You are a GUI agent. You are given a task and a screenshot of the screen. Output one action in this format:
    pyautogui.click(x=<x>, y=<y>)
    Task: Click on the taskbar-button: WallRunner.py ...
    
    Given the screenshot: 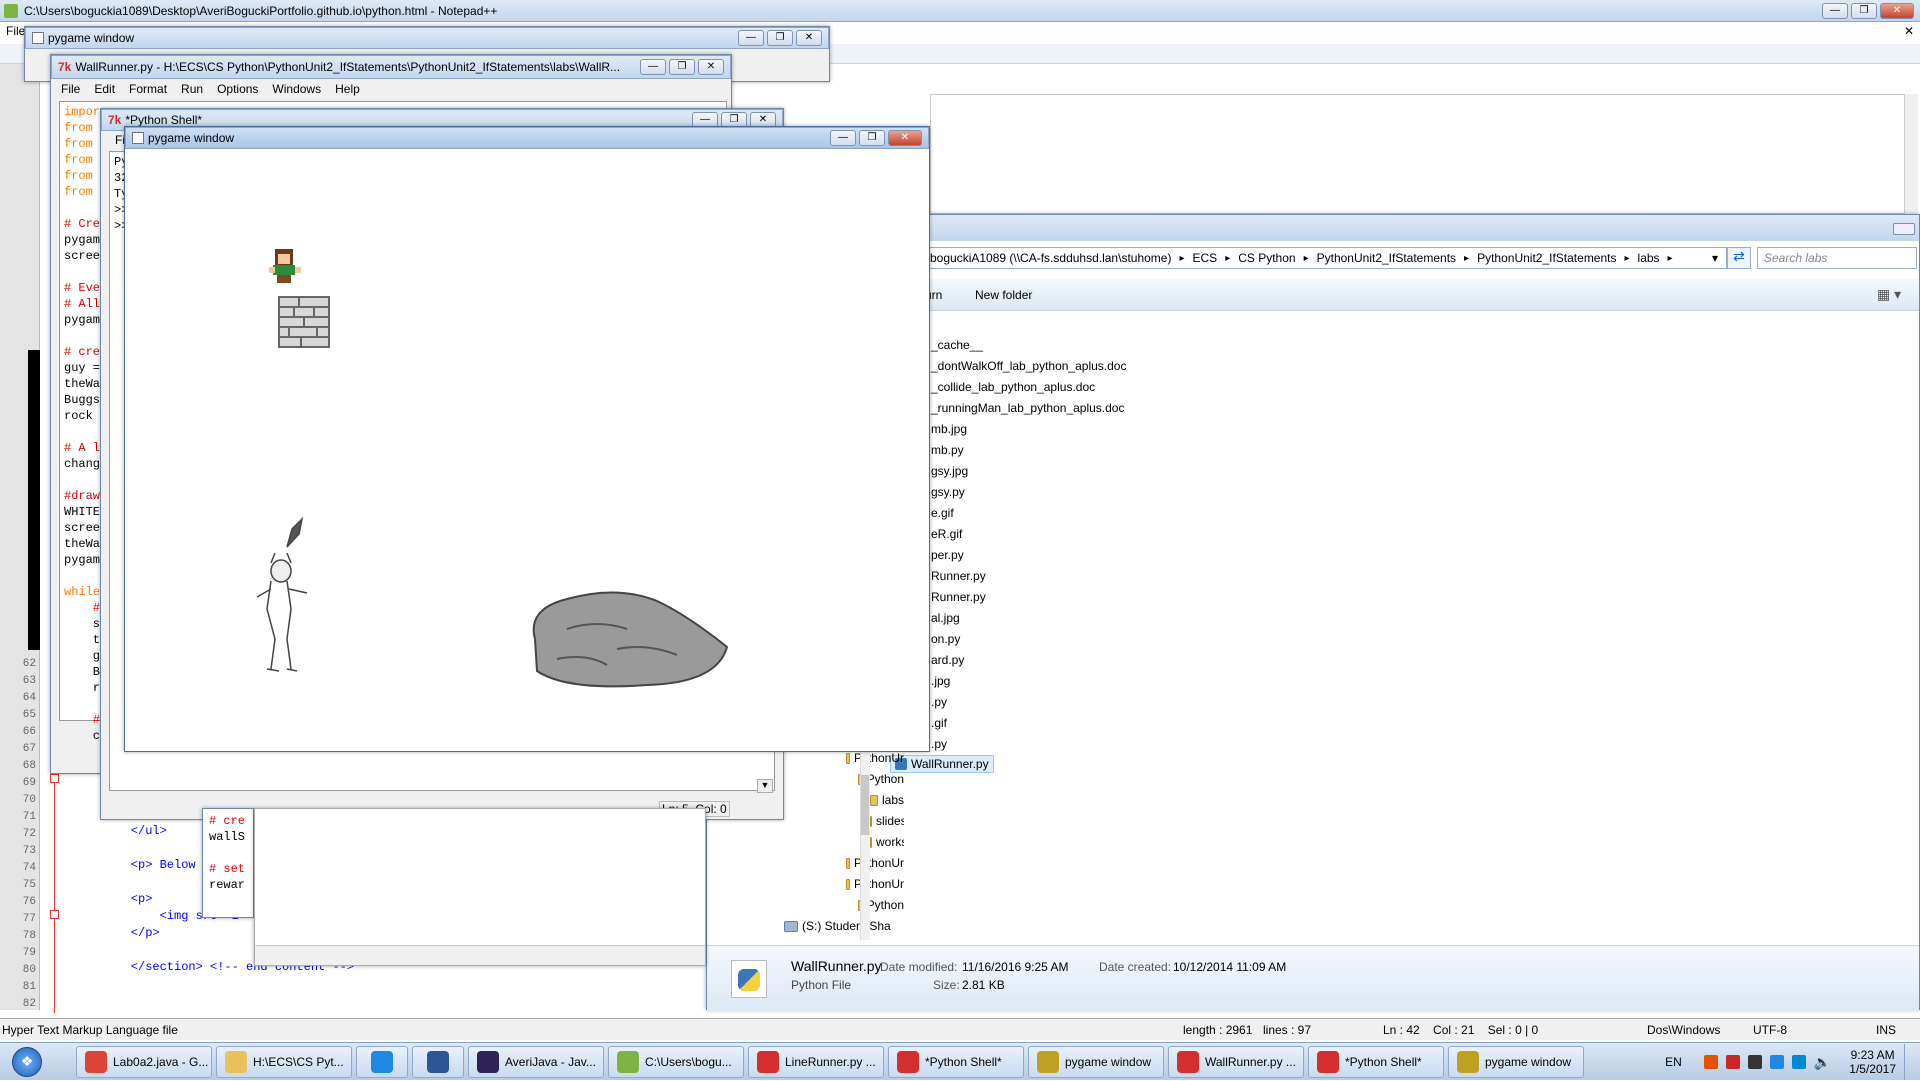 What is the action you would take?
    pyautogui.click(x=1236, y=1061)
    